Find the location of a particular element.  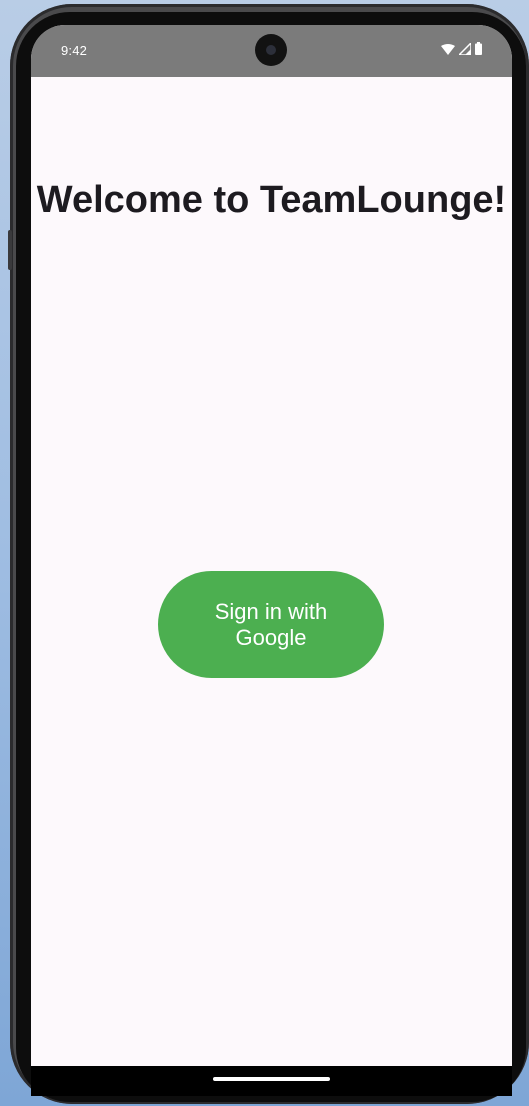

google-signin-button: Sign in with Google is located at coordinates (271, 624).